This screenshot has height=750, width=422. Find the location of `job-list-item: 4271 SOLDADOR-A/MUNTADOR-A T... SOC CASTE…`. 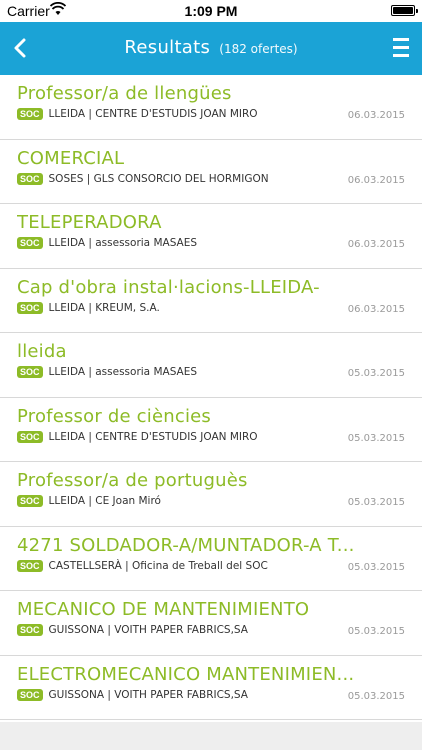

job-list-item: 4271 SOLDADOR-A/MUNTADOR-A T... SOC CASTE… is located at coordinates (211, 559).